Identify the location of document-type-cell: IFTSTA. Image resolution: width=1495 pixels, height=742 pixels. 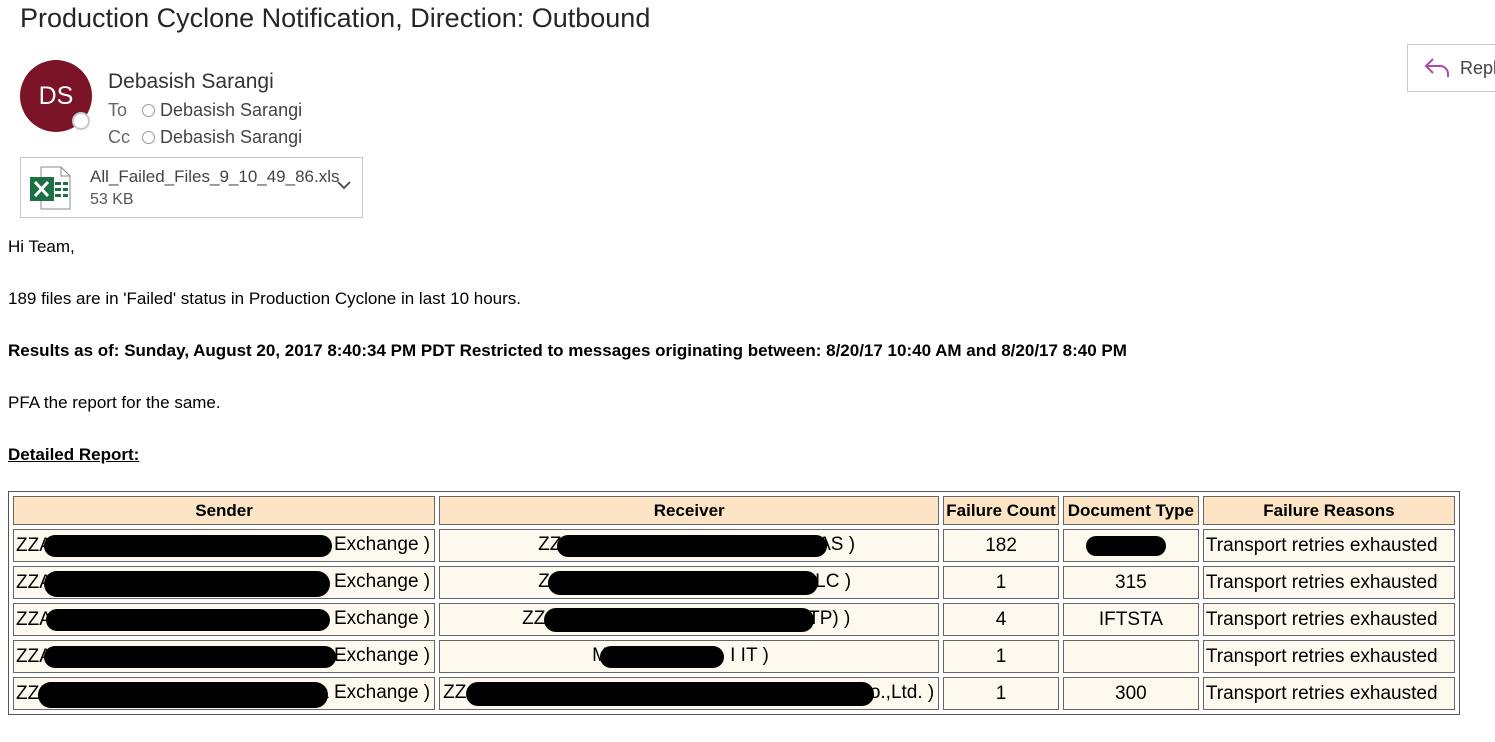
(1130, 619).